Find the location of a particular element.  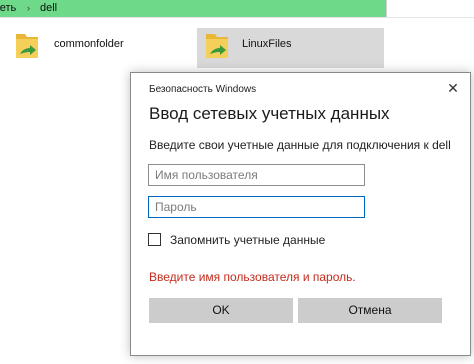

folder-item-linuxfiles: LinuxFiles is located at coordinates (290, 48).